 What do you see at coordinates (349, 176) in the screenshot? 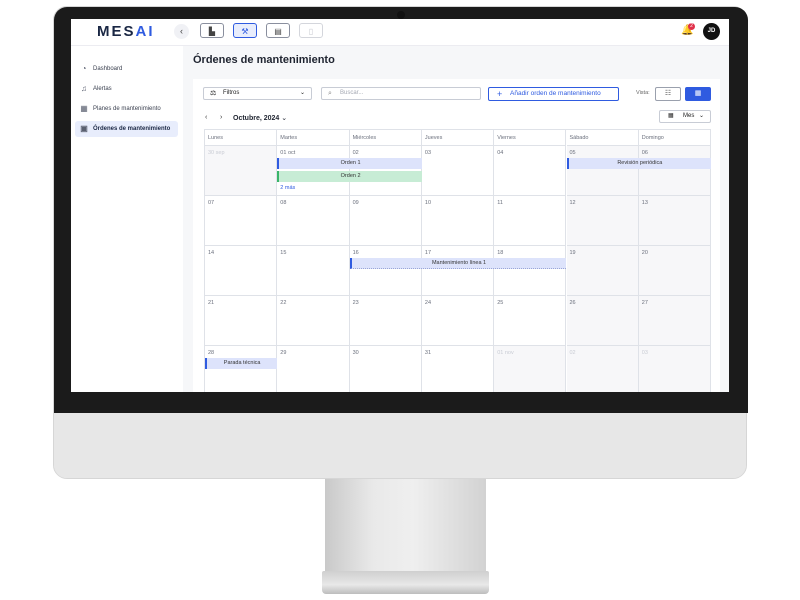
I see `calendar-event: Orden 2` at bounding box center [349, 176].